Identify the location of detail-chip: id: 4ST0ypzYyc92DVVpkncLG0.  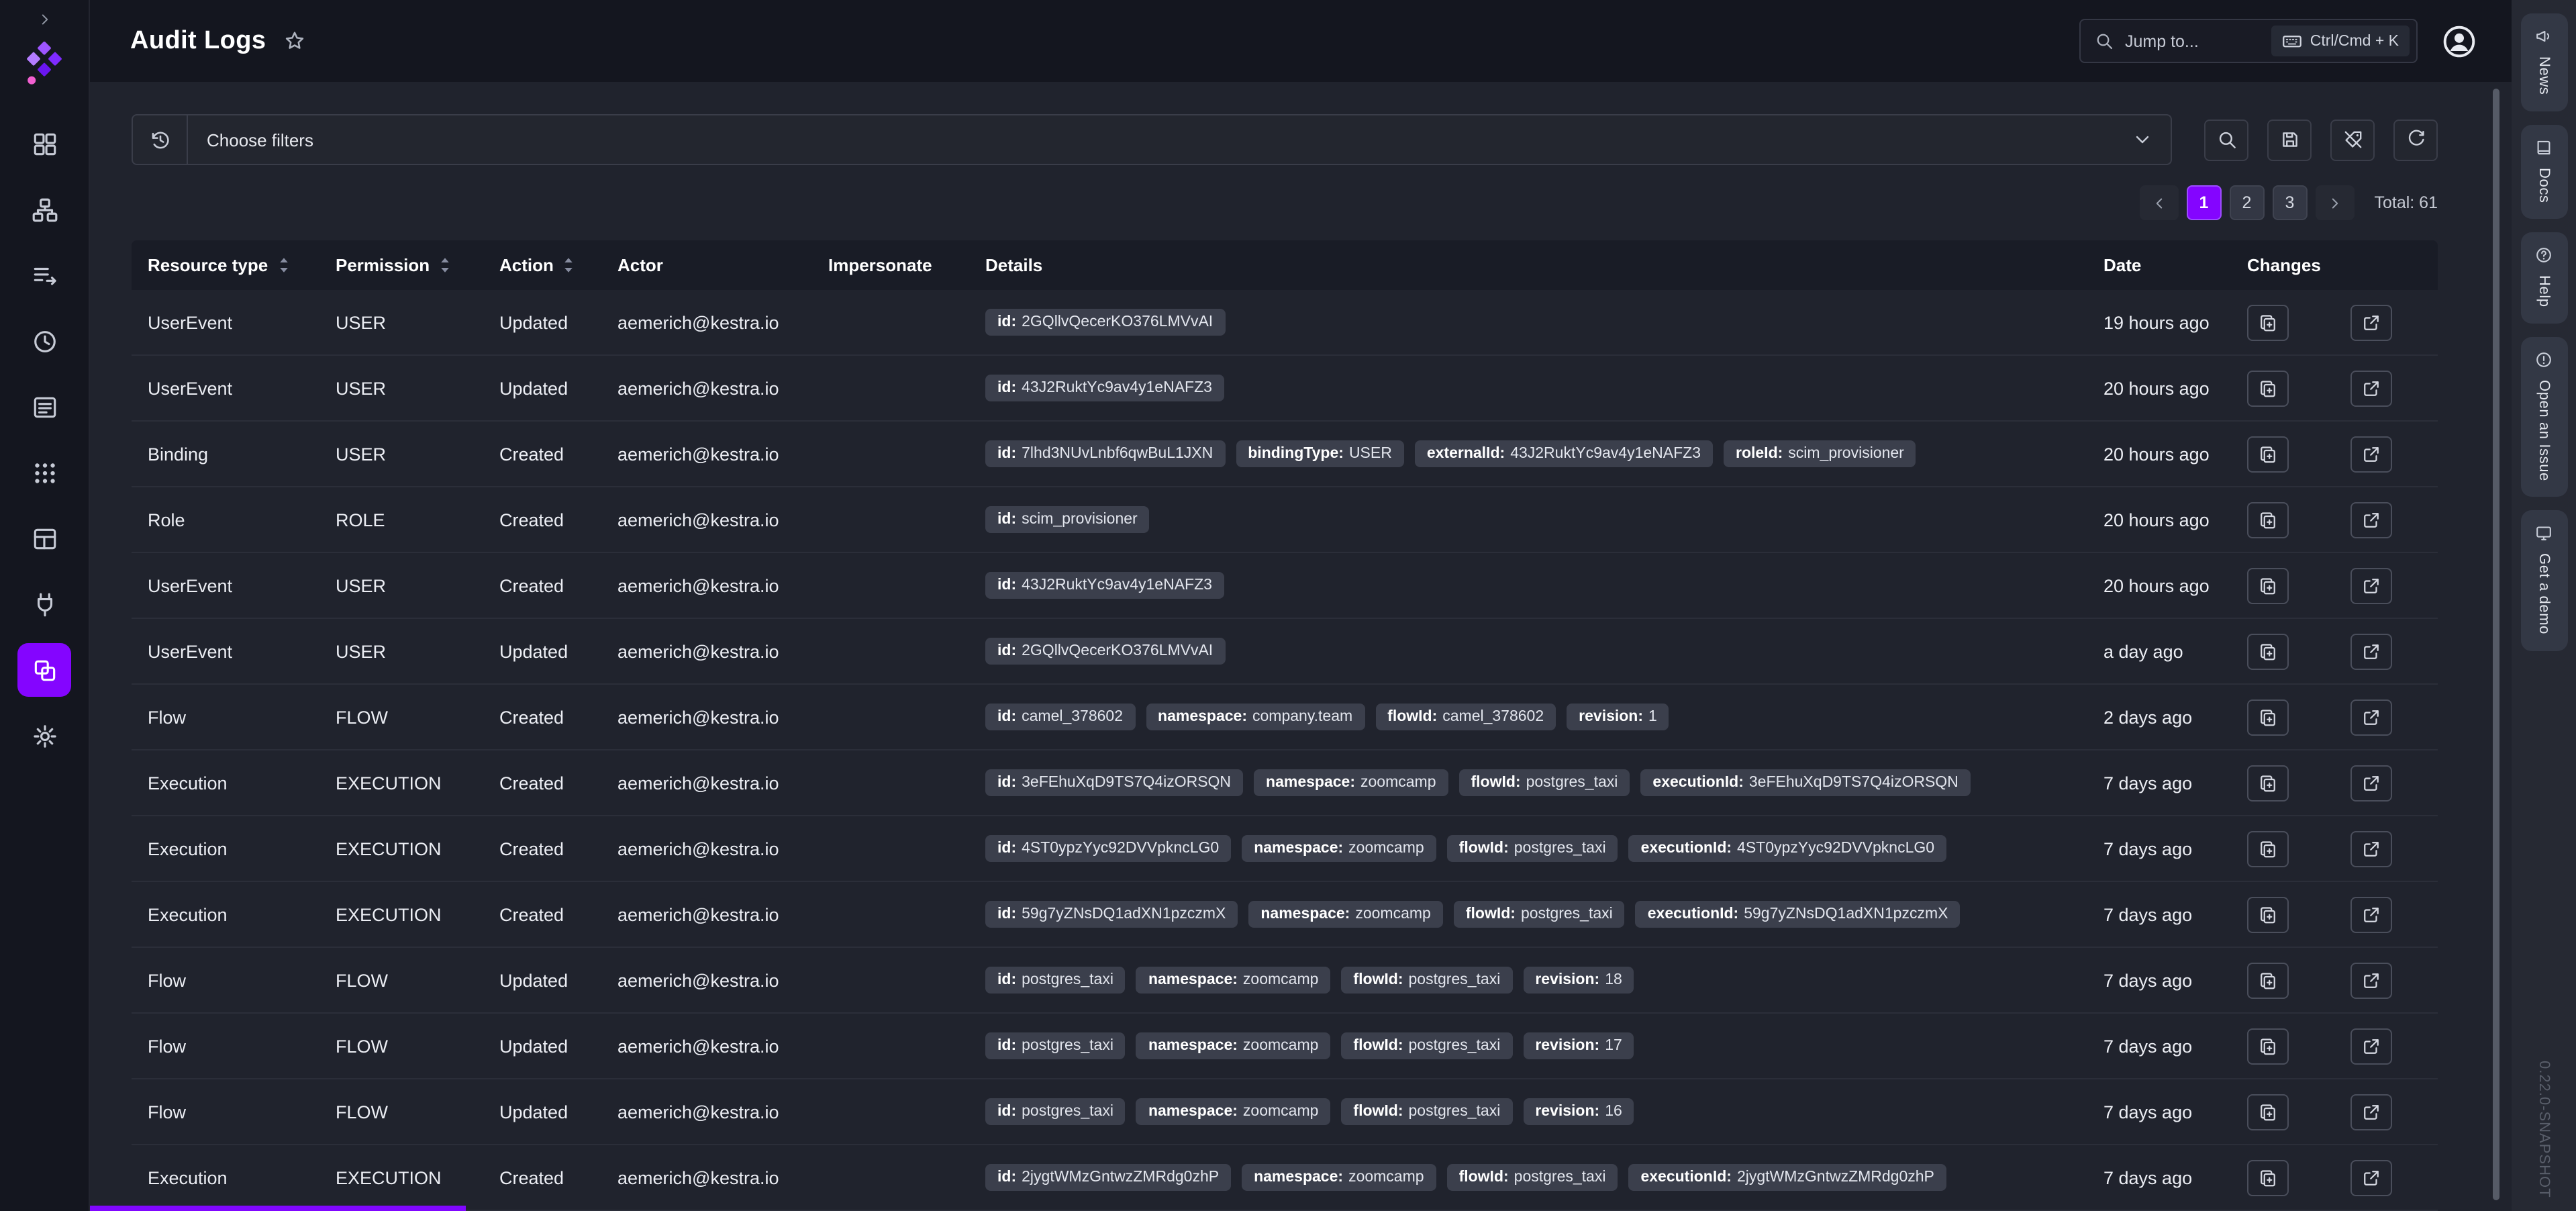
(1108, 848).